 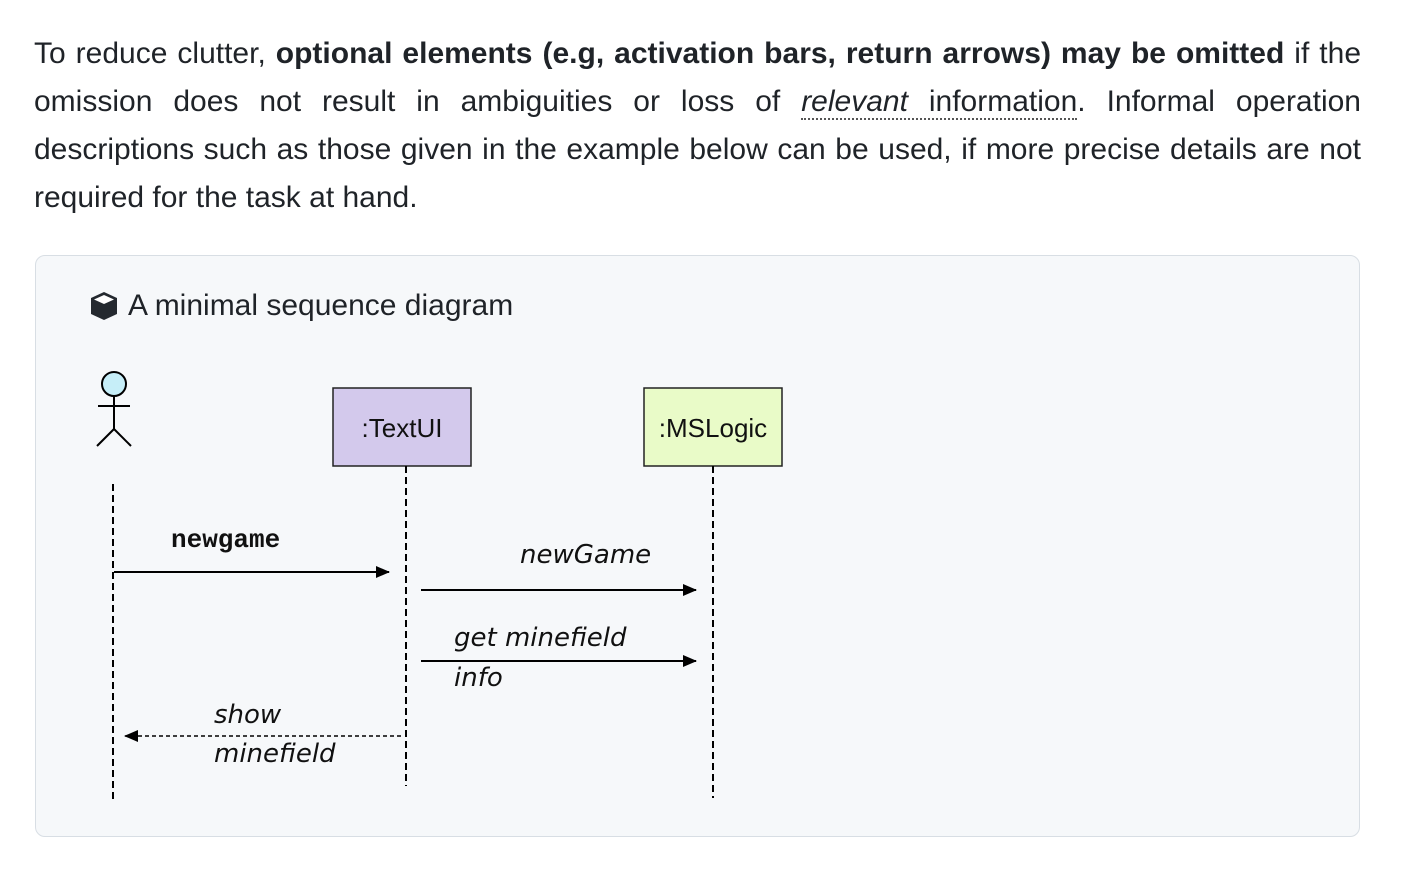 I want to click on textui-label: :TextUI, so click(x=402, y=428).